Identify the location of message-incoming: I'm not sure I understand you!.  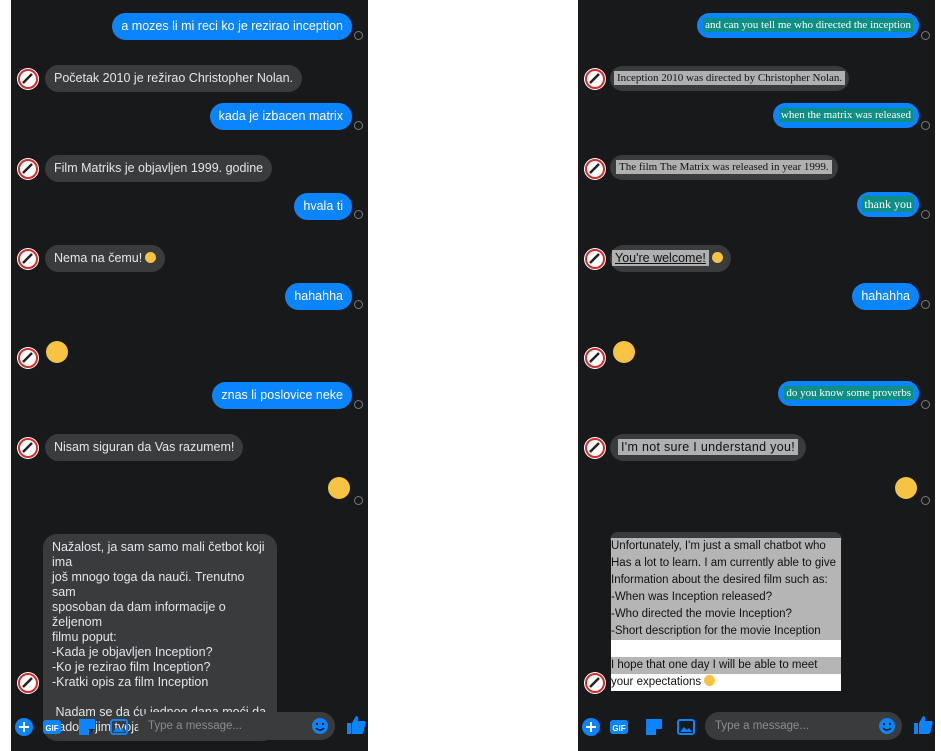
(708, 447).